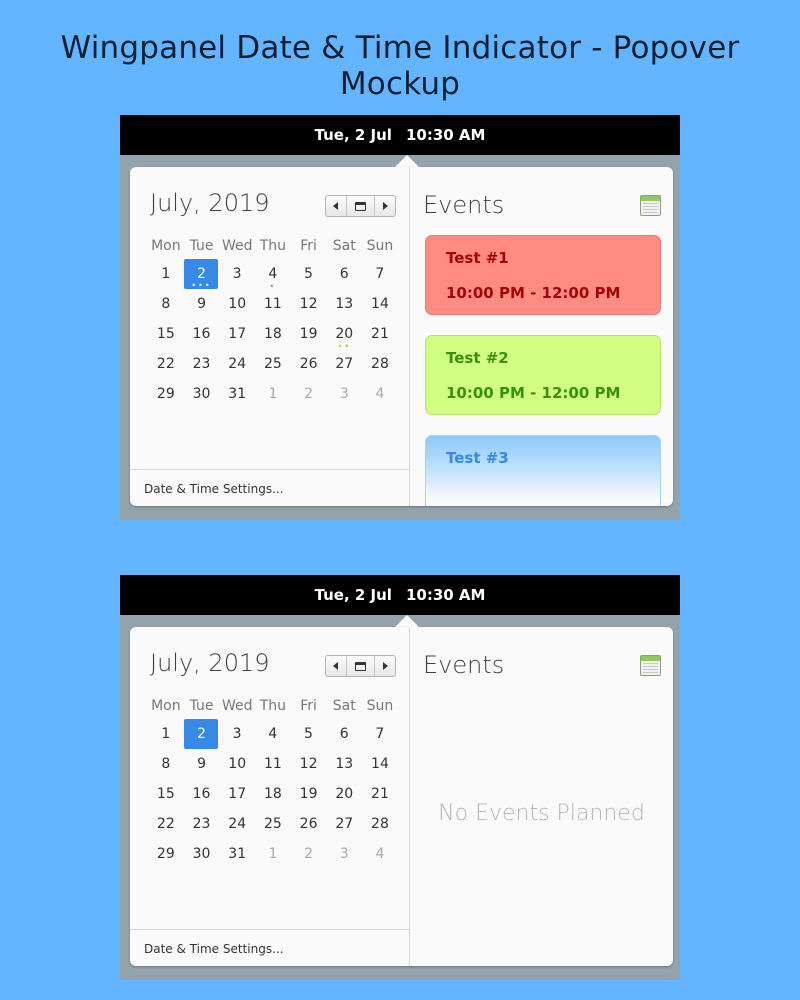  Describe the element at coordinates (210, 663) in the screenshot. I see `month-label: July, 2019` at that location.